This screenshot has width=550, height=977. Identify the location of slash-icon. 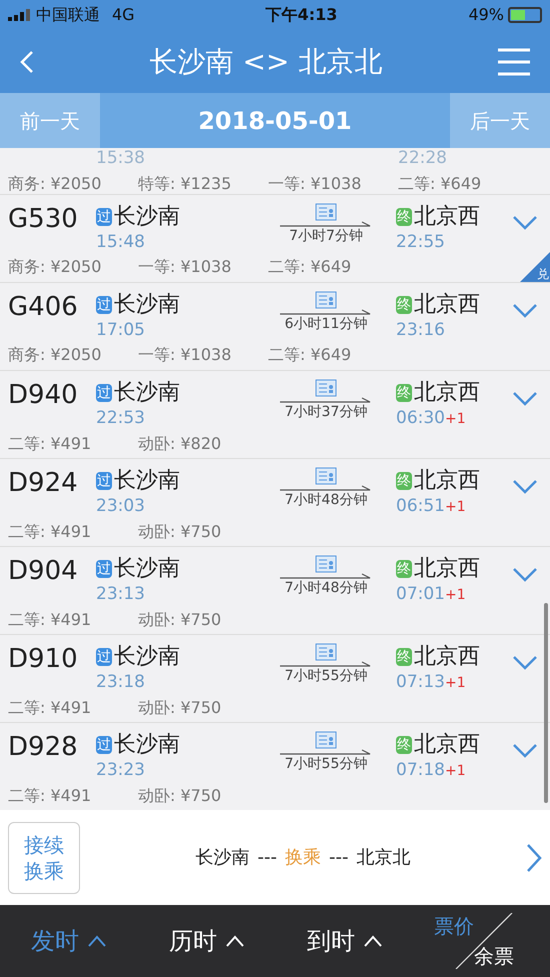
(484, 941).